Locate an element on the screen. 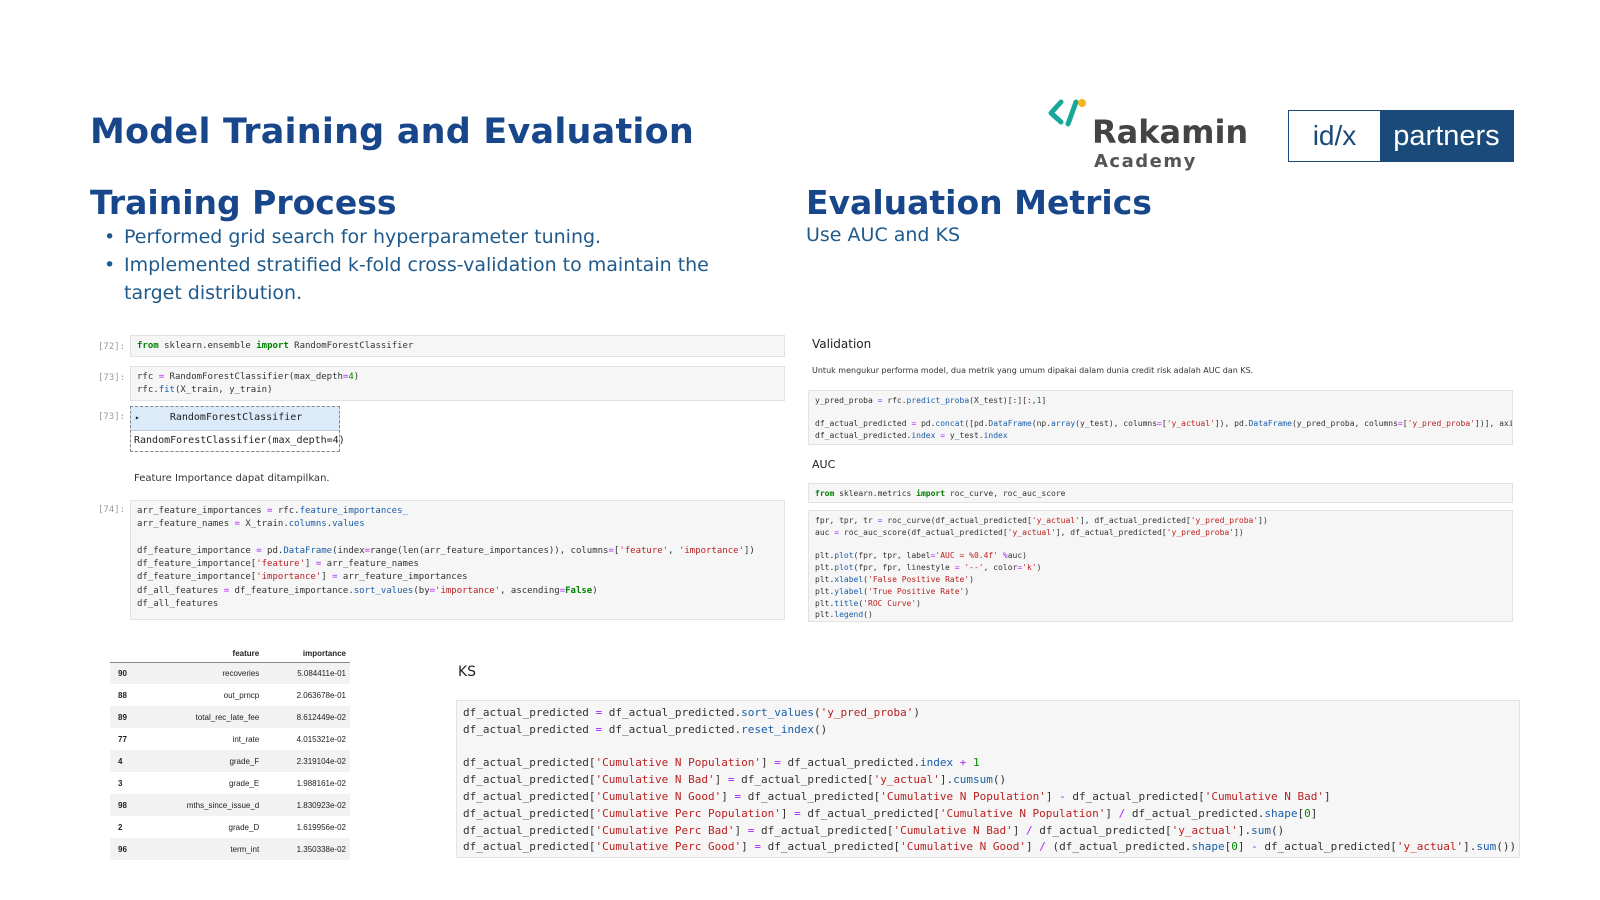  evaluation-heading: Evaluation Metrics is located at coordinates (979, 202).